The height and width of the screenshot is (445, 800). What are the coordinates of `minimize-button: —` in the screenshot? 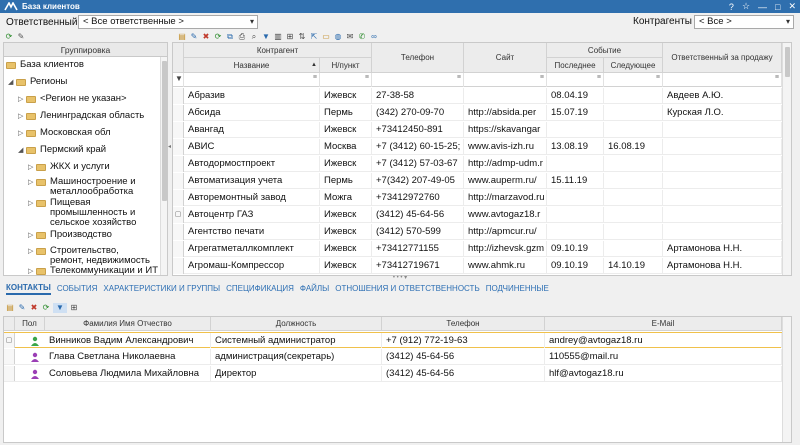 It's located at (762, 7).